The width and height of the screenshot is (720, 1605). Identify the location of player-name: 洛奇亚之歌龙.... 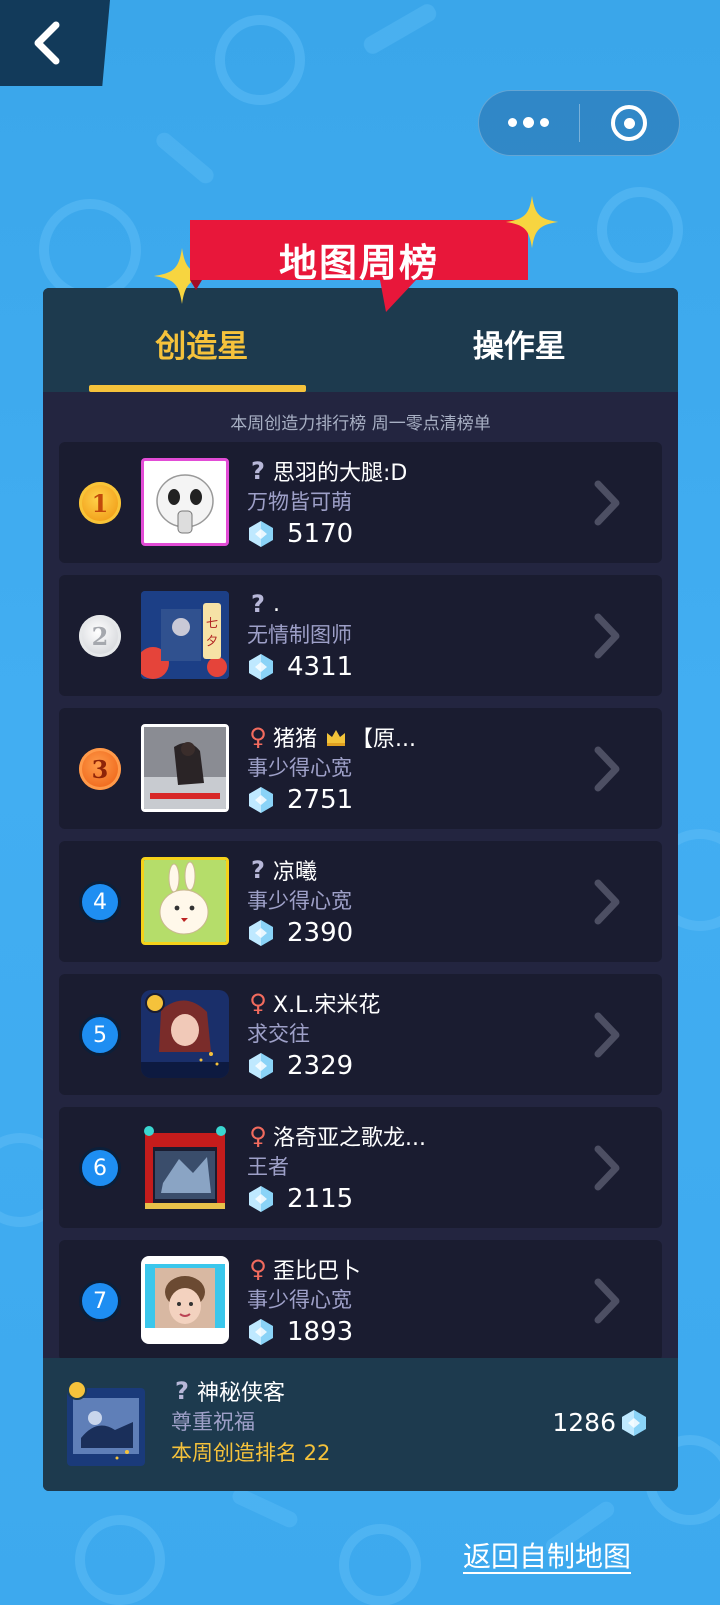
(349, 1138).